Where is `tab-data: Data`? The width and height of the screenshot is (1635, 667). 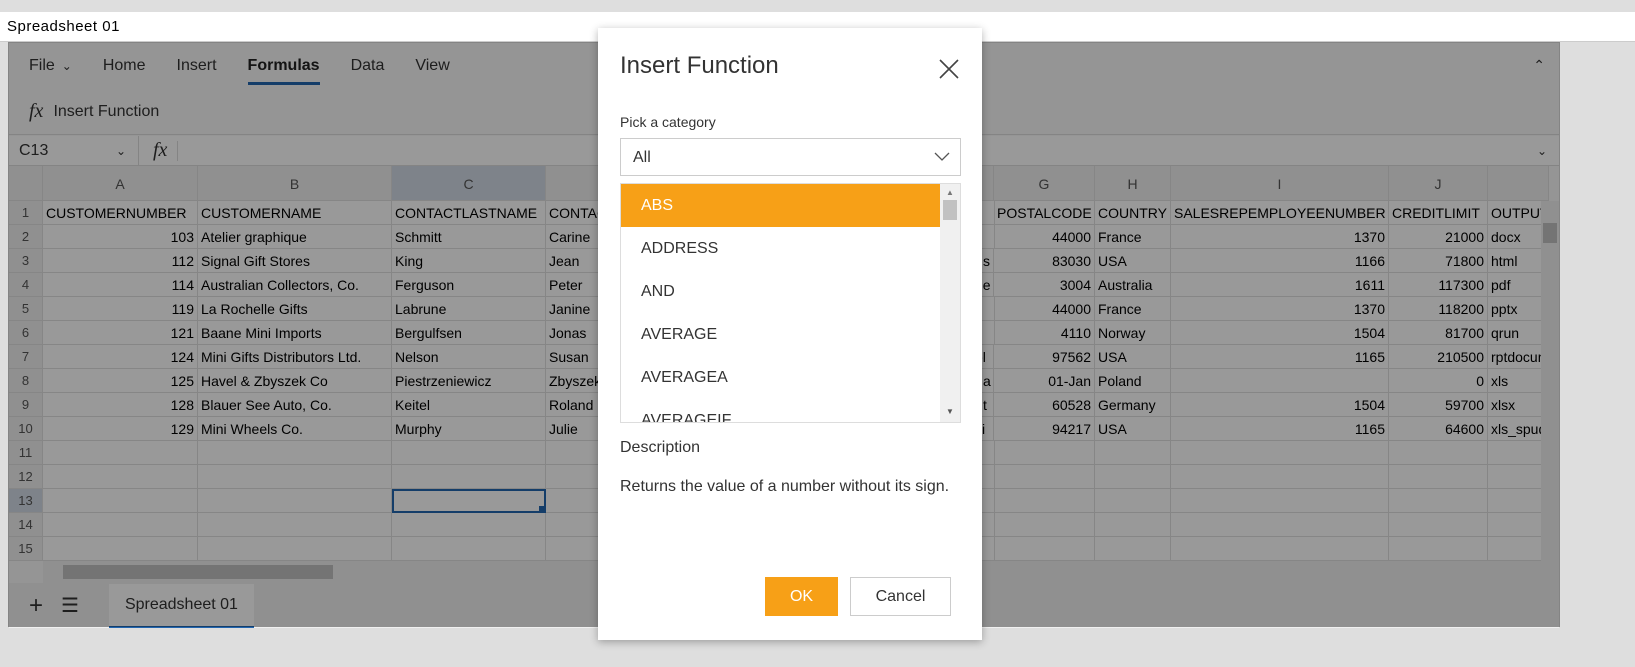 tab-data: Data is located at coordinates (368, 66).